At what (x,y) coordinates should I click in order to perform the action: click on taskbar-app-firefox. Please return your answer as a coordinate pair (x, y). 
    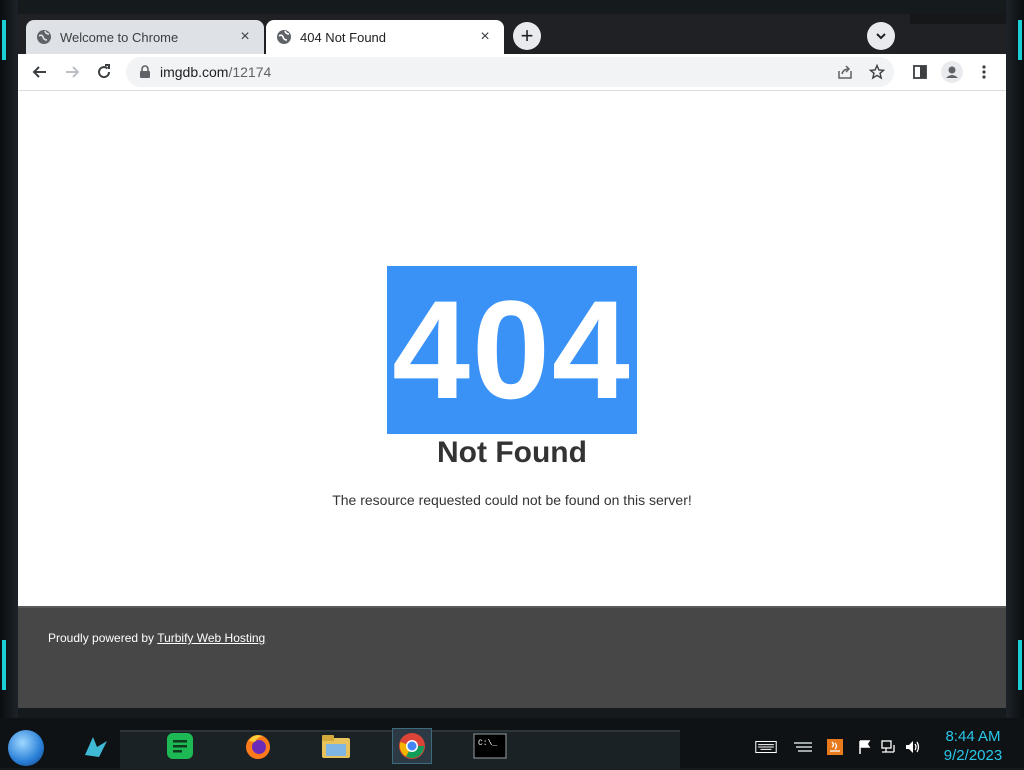
    Looking at the image, I should click on (258, 746).